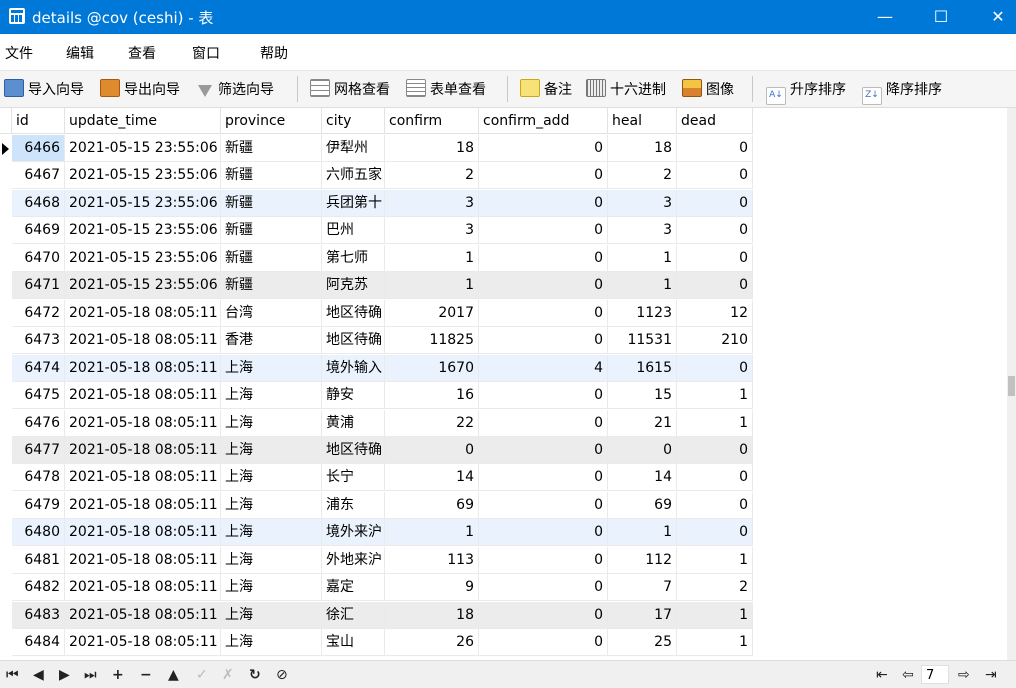 Image resolution: width=1016 pixels, height=688 pixels. What do you see at coordinates (38, 643) in the screenshot?
I see `cell-id: 6484` at bounding box center [38, 643].